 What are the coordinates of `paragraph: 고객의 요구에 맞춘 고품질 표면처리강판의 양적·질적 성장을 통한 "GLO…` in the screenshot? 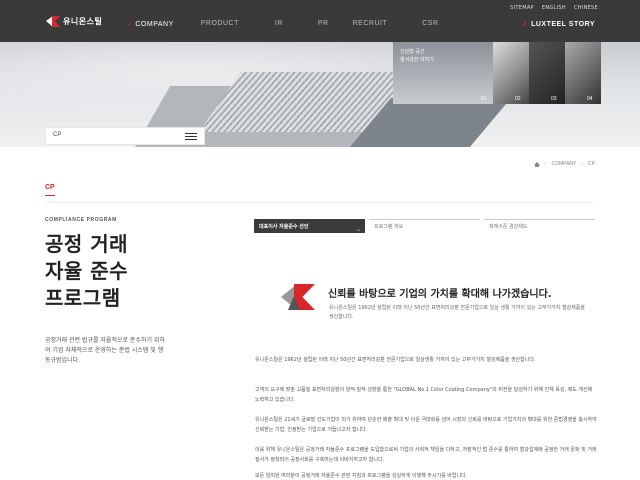 It's located at (424, 395).